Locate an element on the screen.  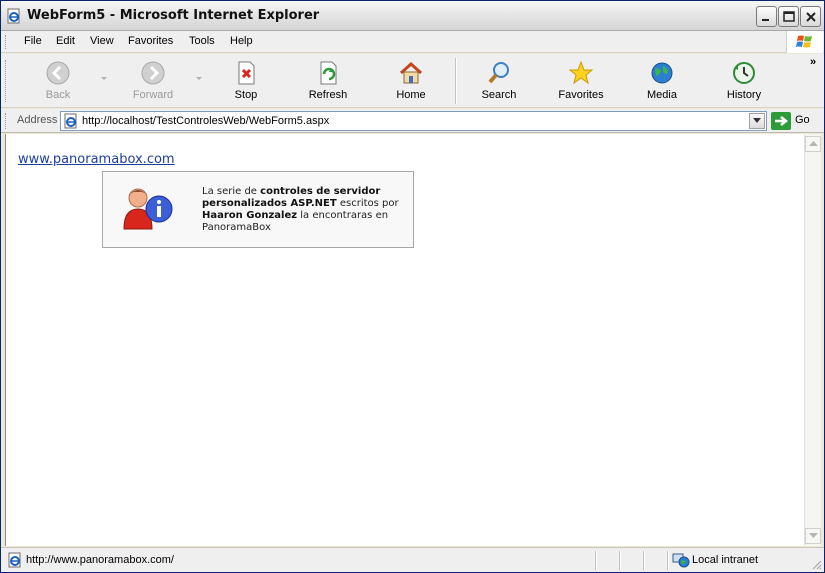
back-dropdown-icon is located at coordinates (104, 78).